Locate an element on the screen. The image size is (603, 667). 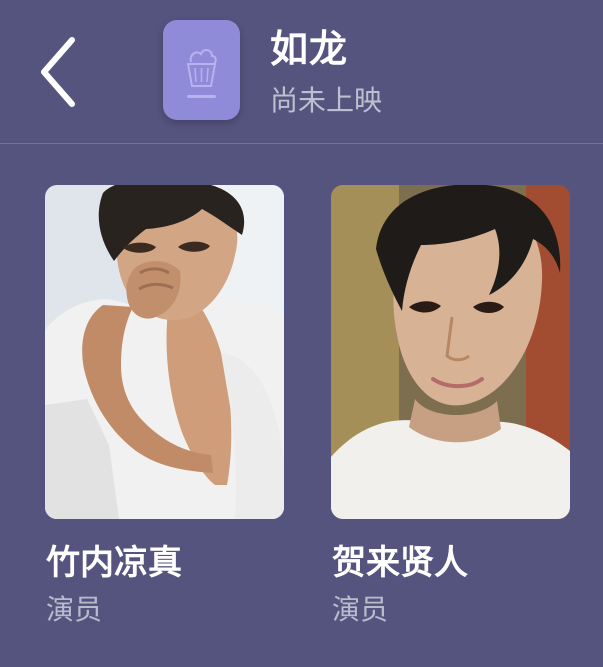
popcorn-icon is located at coordinates (201, 73).